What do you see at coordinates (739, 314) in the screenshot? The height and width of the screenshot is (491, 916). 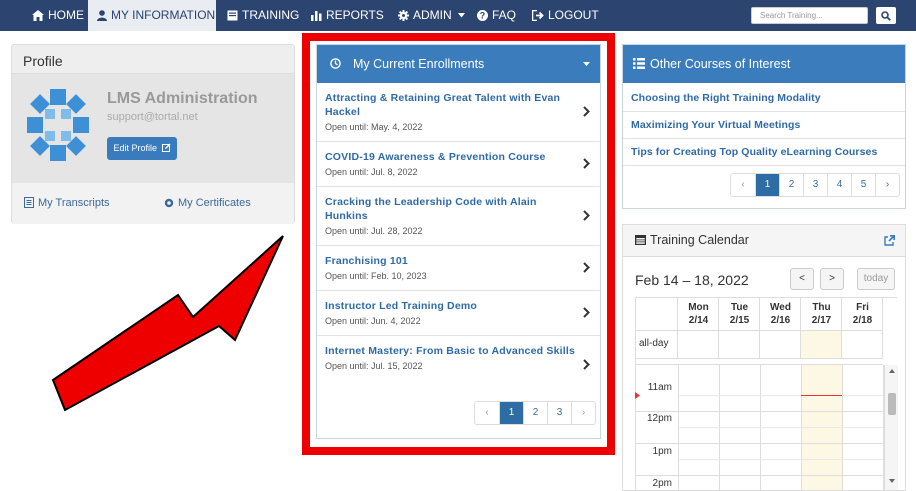 I see `day-header: Tue 2/15` at bounding box center [739, 314].